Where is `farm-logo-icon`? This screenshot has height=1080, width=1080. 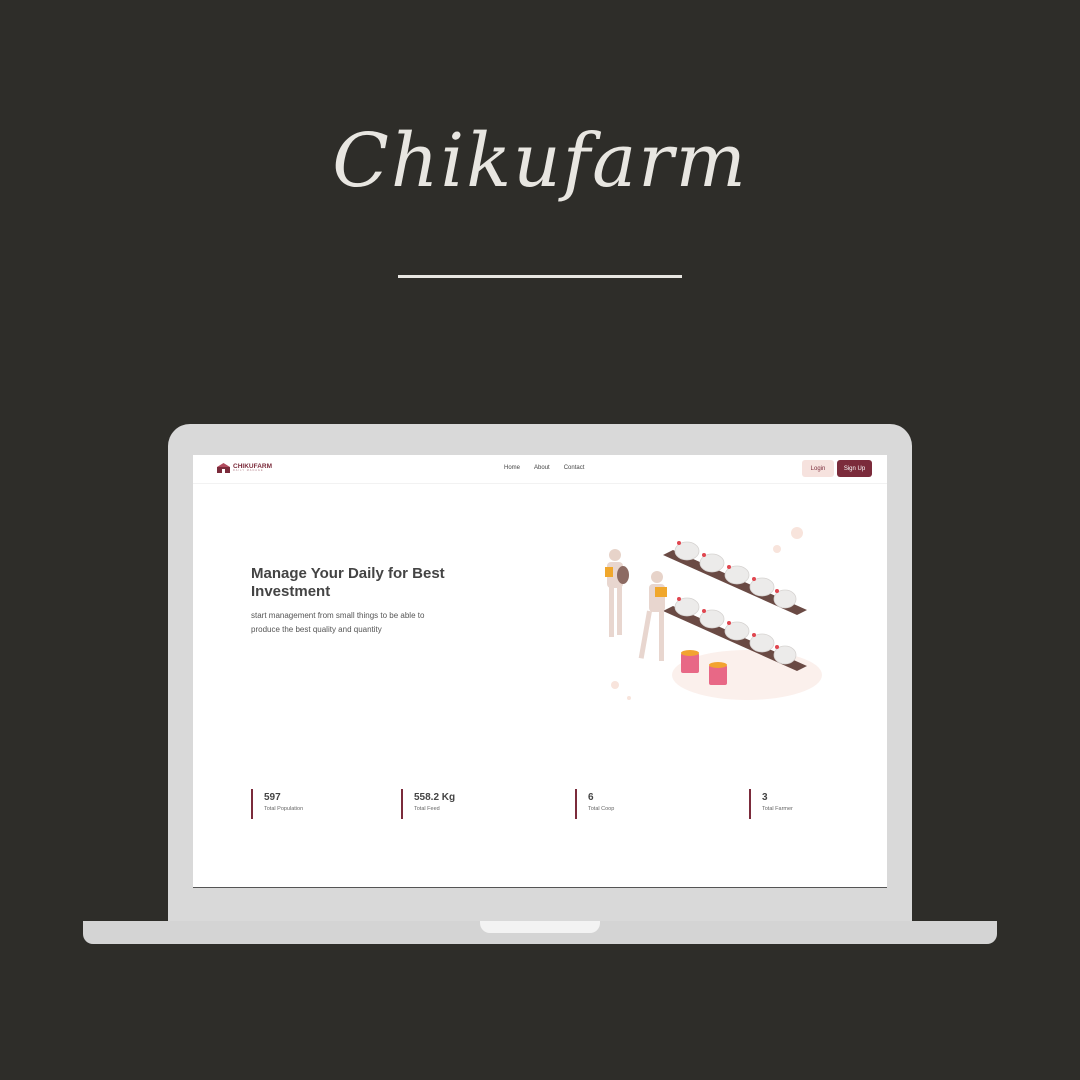 farm-logo-icon is located at coordinates (223, 468).